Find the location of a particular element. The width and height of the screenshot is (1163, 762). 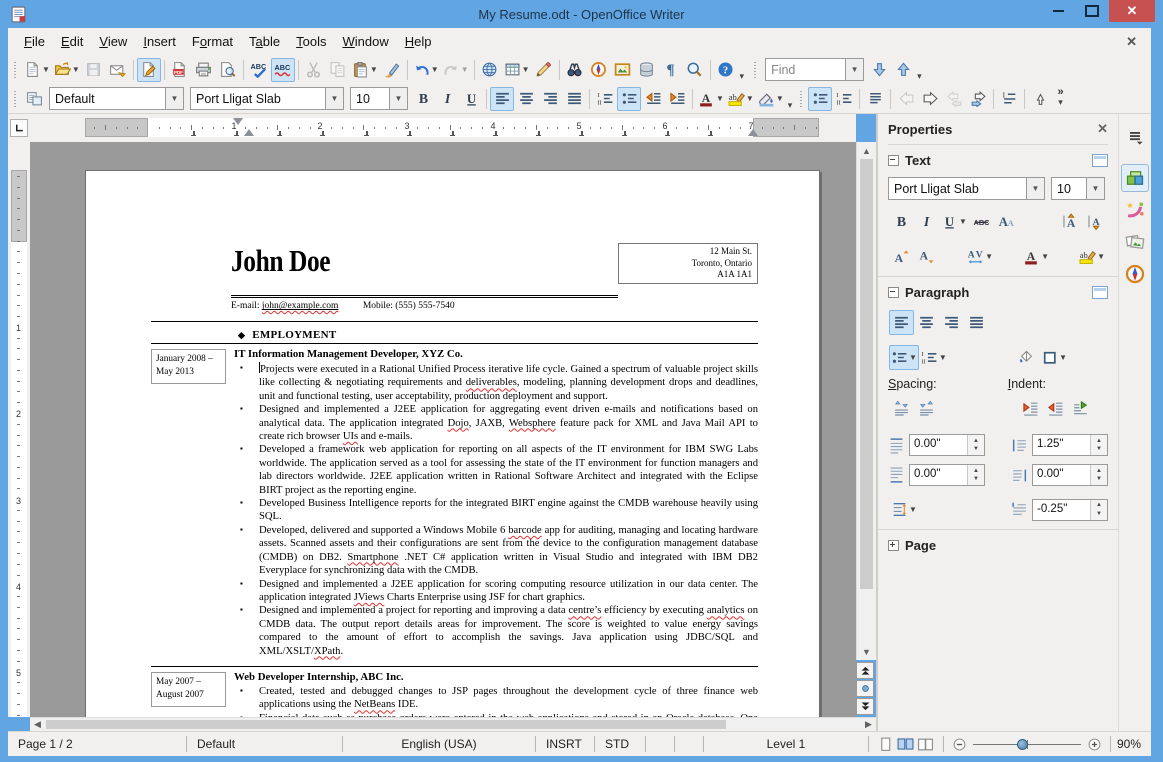

indent-before-field: 1.25" ▲ ▼ is located at coordinates (1070, 445).